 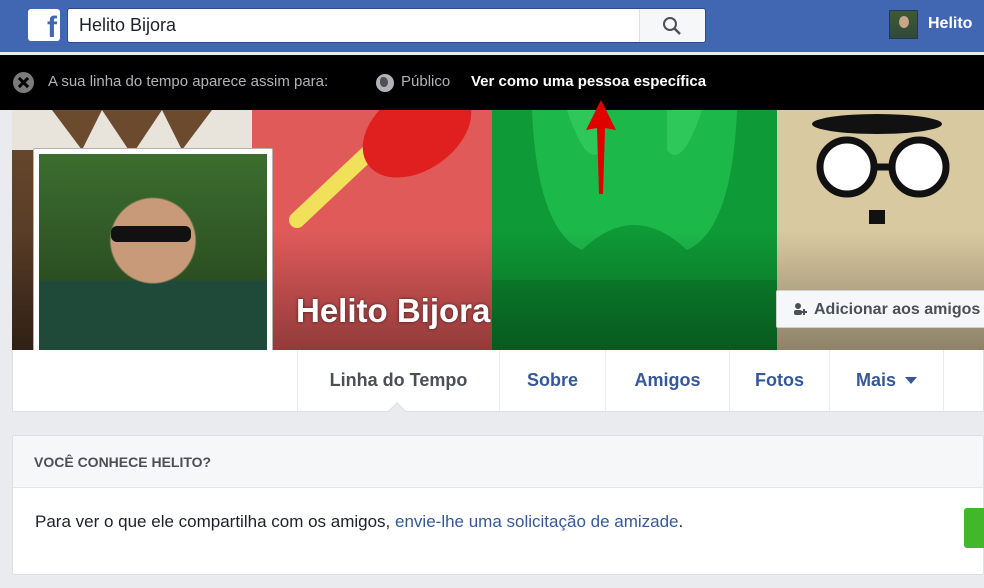 I want to click on send-friend-request-link: envie-lhe uma solicitação de amizade, so click(x=537, y=521).